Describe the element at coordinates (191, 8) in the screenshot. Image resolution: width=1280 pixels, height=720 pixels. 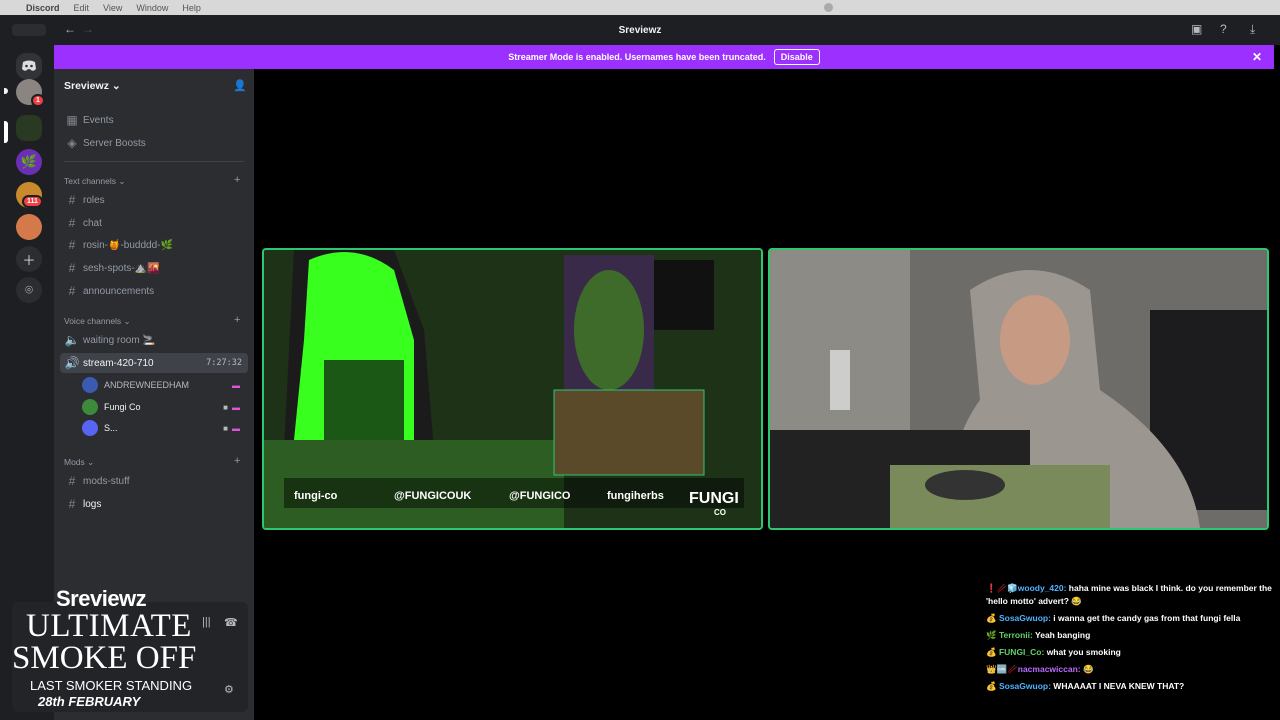
I see `menu-help: Help` at that location.